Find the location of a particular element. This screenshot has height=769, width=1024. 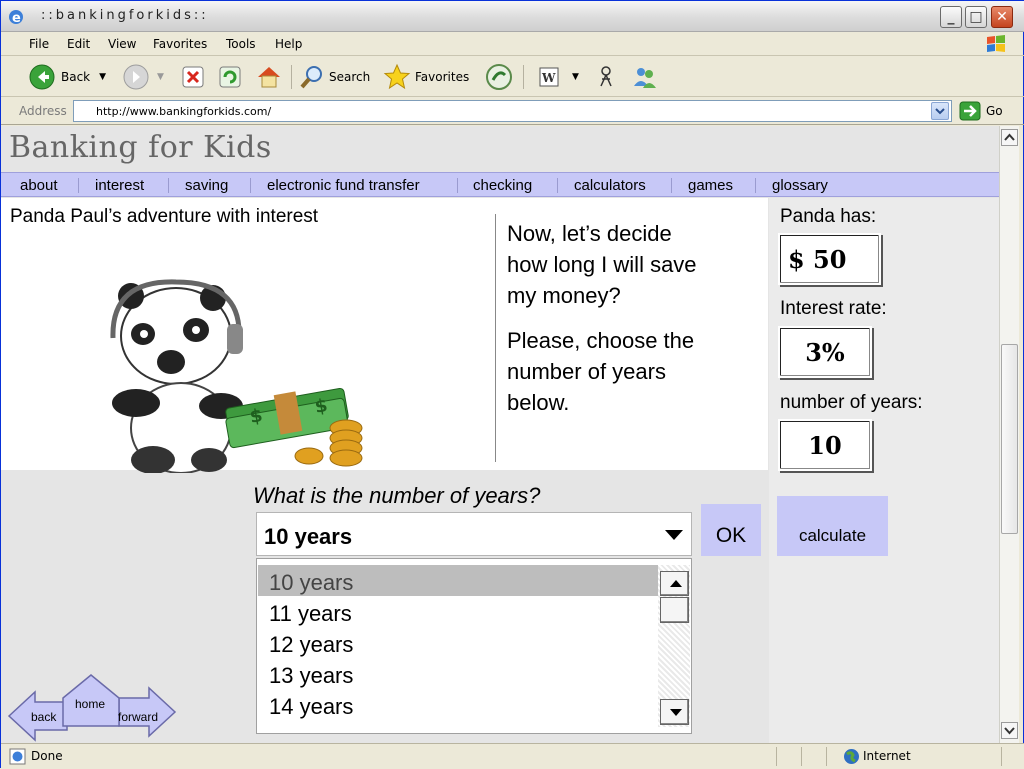

go-label: Go is located at coordinates (994, 111).